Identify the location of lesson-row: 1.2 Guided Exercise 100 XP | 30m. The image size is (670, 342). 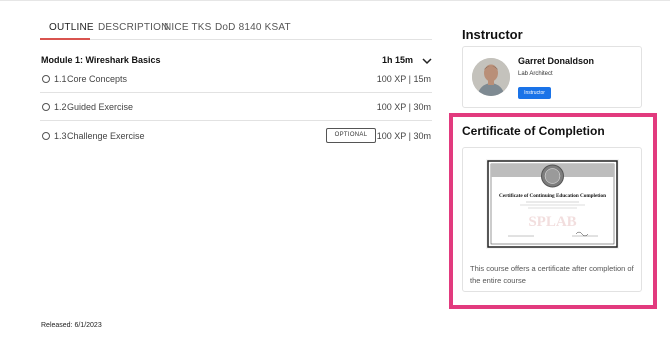
(236, 107).